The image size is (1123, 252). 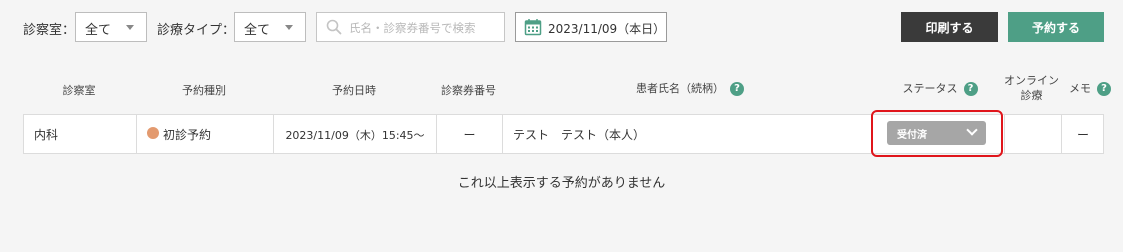 What do you see at coordinates (912, 135) in the screenshot?
I see `status-value: 受付済` at bounding box center [912, 135].